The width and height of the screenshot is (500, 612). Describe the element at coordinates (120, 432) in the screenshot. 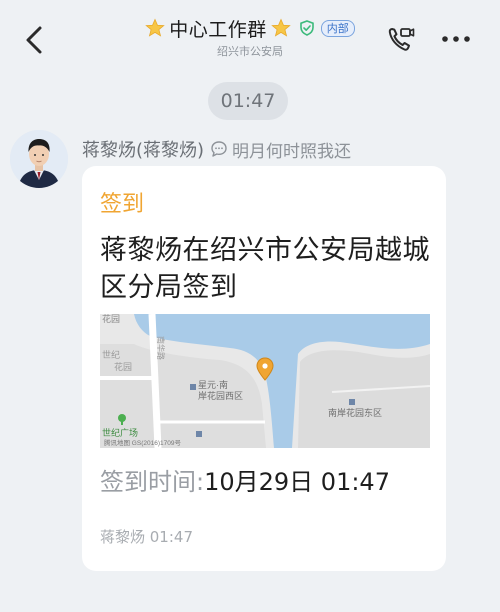

I see `map-label: 世纪广场` at that location.